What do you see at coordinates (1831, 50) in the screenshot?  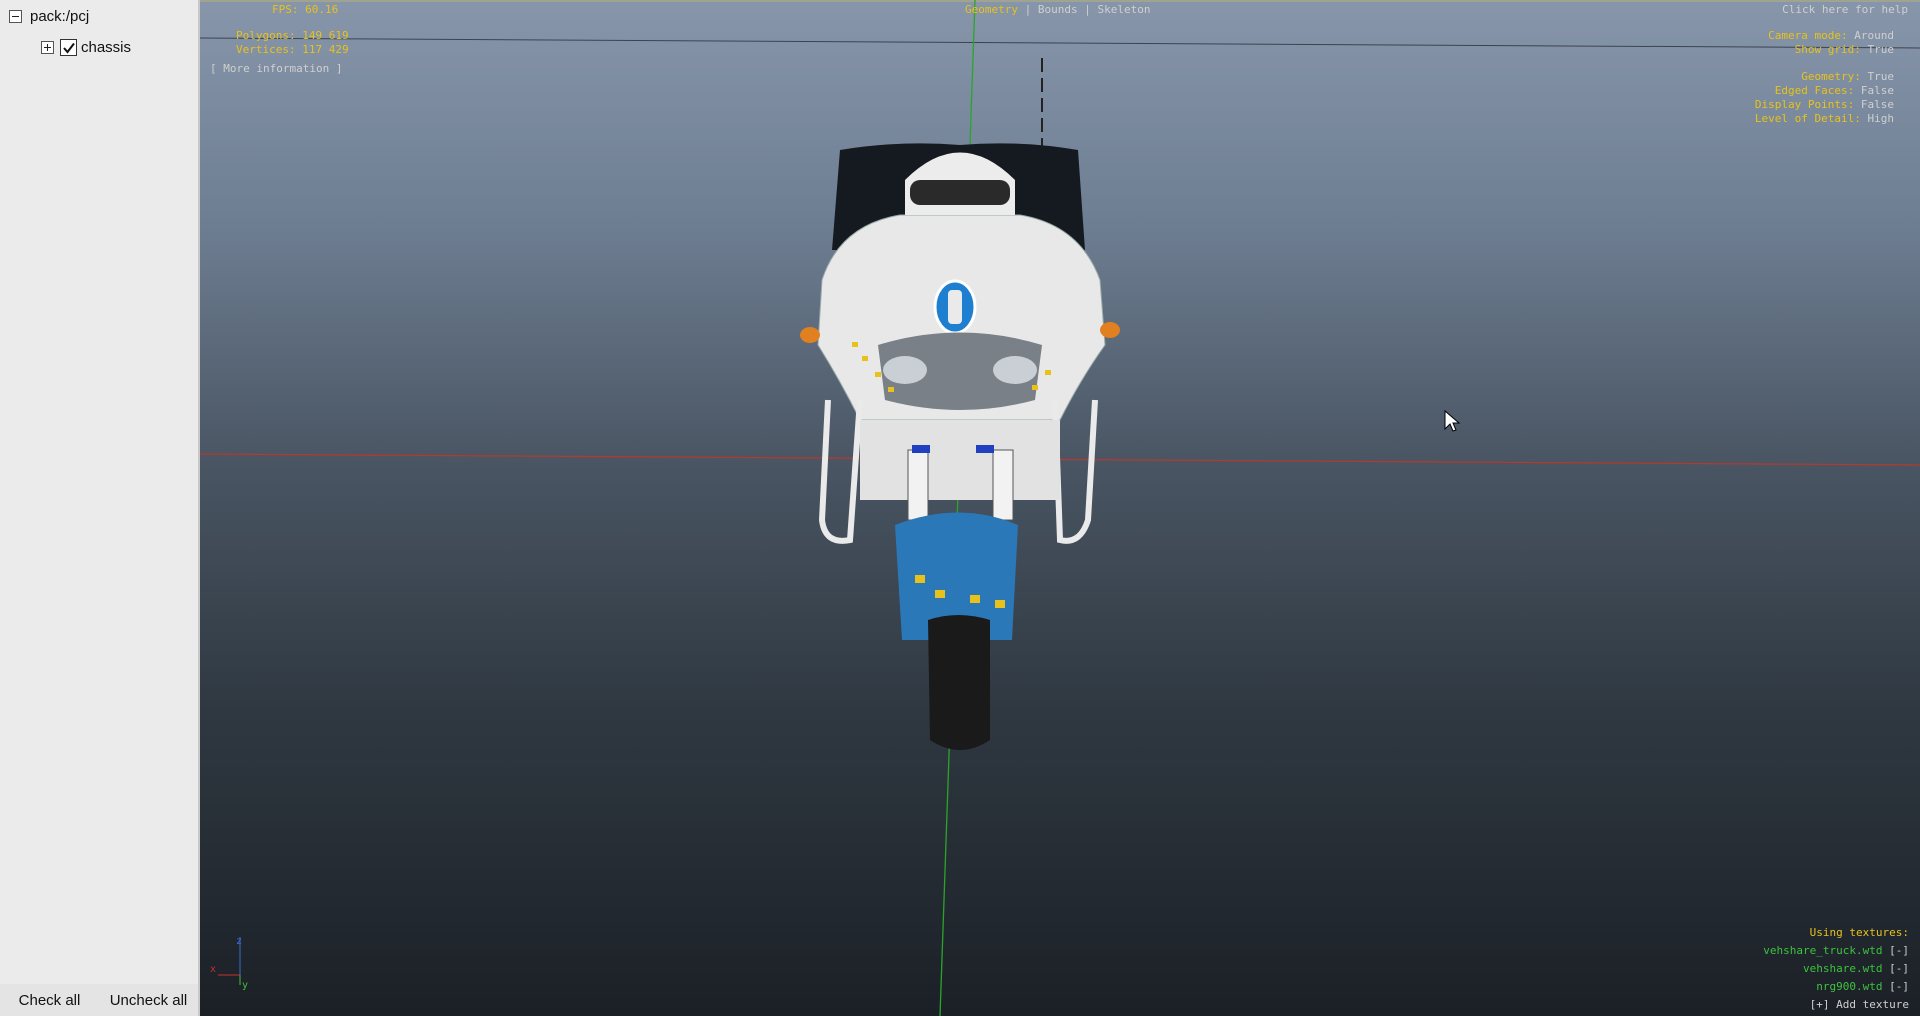 I see `show-grid-setting: Show grid: True` at bounding box center [1831, 50].